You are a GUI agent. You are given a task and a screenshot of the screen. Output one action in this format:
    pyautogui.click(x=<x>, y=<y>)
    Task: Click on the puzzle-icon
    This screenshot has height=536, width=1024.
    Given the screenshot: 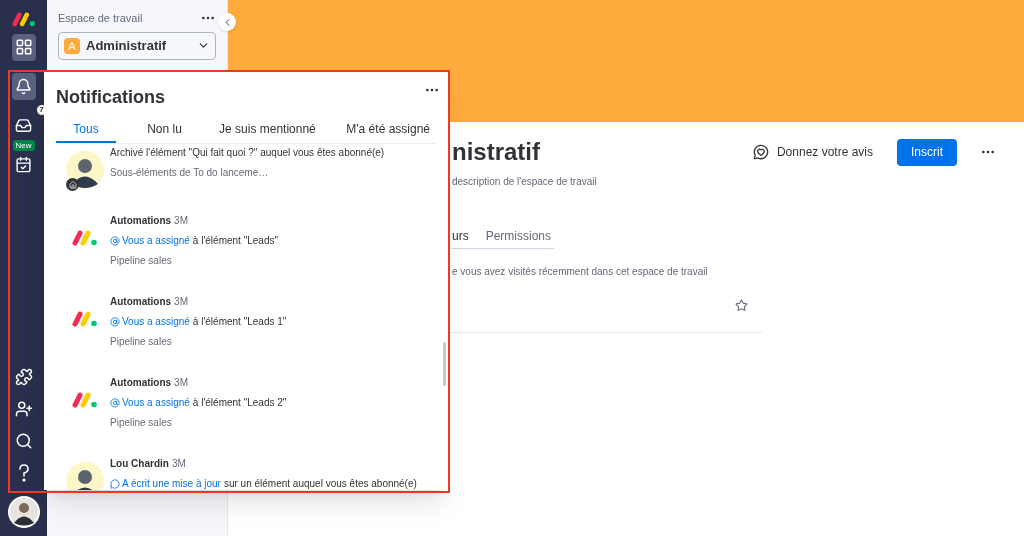 What is the action you would take?
    pyautogui.click(x=23, y=377)
    